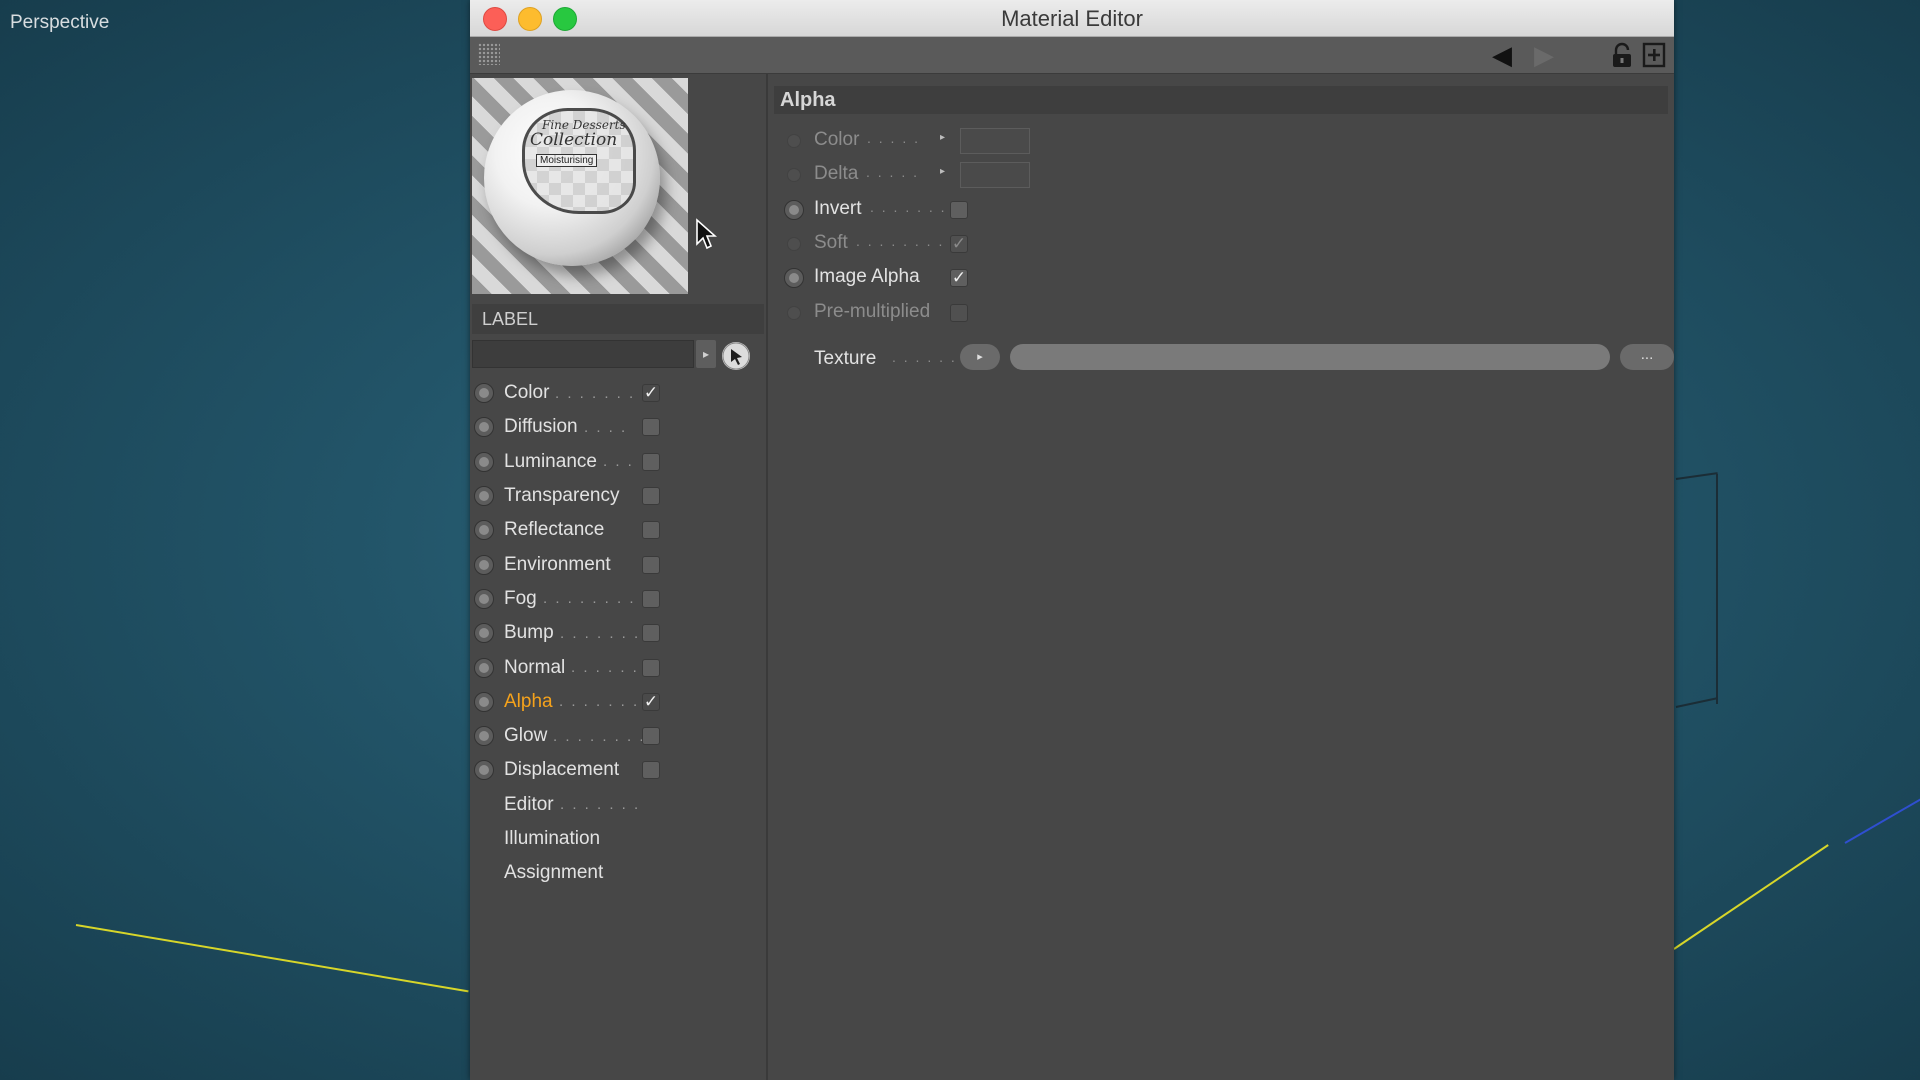 Image resolution: width=1920 pixels, height=1080 pixels. Describe the element at coordinates (583, 354) in the screenshot. I see `label-input` at that location.